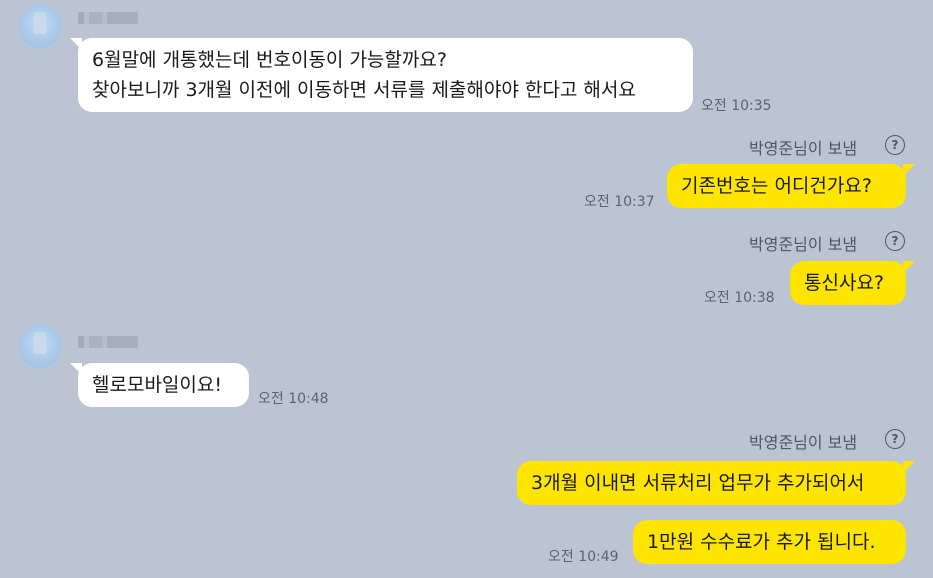 The image size is (933, 578). I want to click on message-time: 오전 10:49, so click(583, 557).